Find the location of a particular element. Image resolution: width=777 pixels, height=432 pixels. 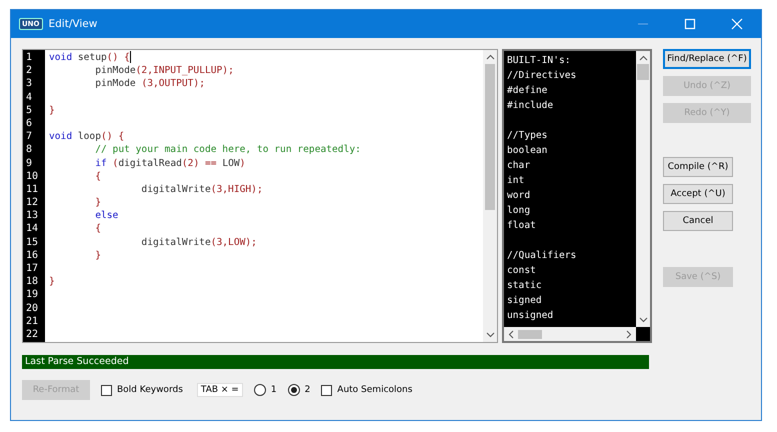

code-token: // put your main code here, to run repeatedly: is located at coordinates (227, 150).